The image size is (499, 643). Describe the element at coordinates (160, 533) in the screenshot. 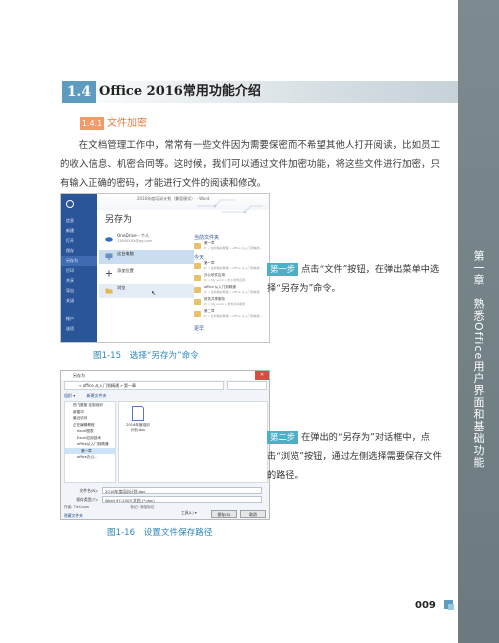

I see `figure-caption: 图1-16 设置文件保存路径` at that location.